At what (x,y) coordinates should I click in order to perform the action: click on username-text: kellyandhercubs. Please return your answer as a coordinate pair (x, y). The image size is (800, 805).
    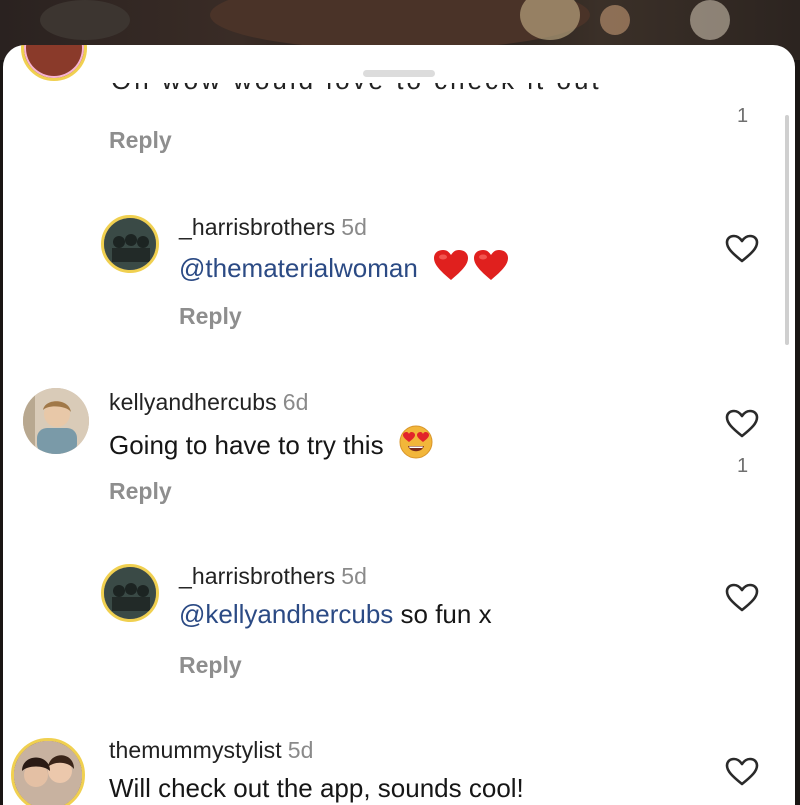
    Looking at the image, I should click on (193, 402).